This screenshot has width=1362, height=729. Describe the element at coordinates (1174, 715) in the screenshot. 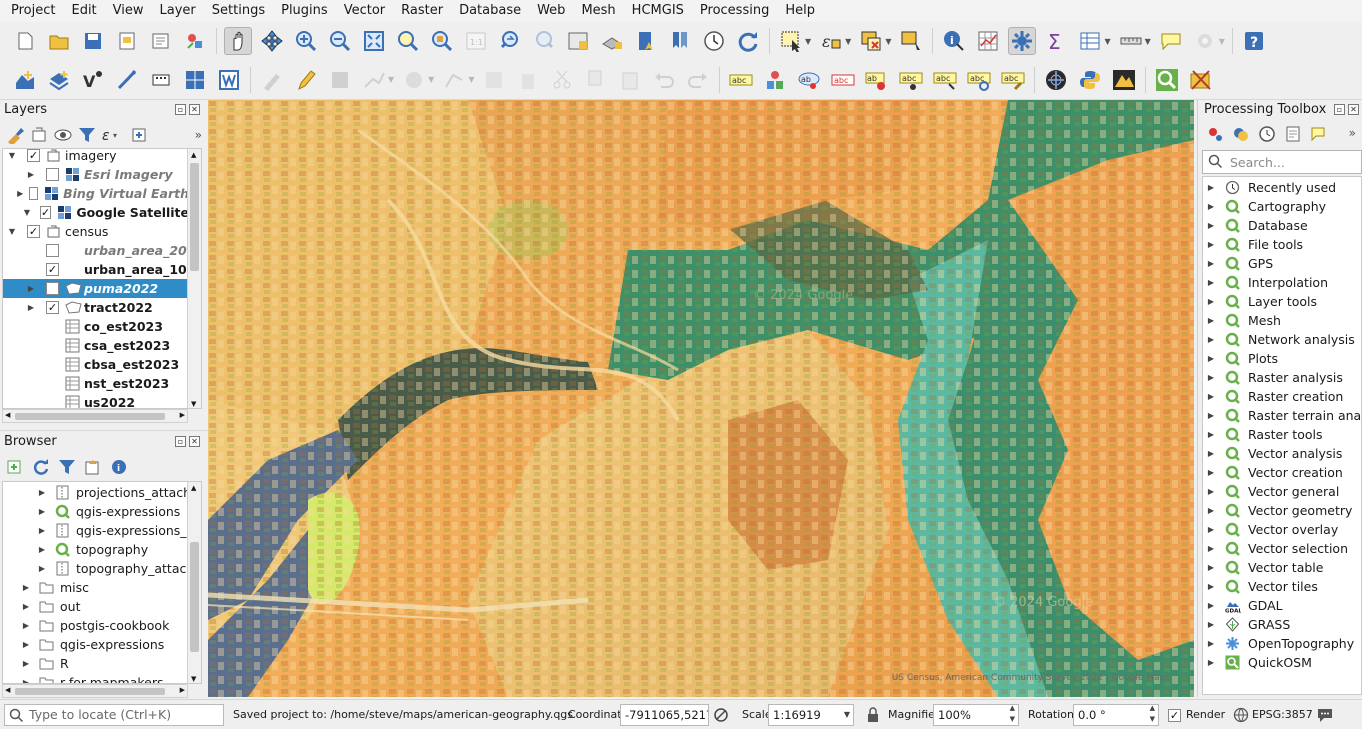

I see `render-checkbox: ✓` at that location.